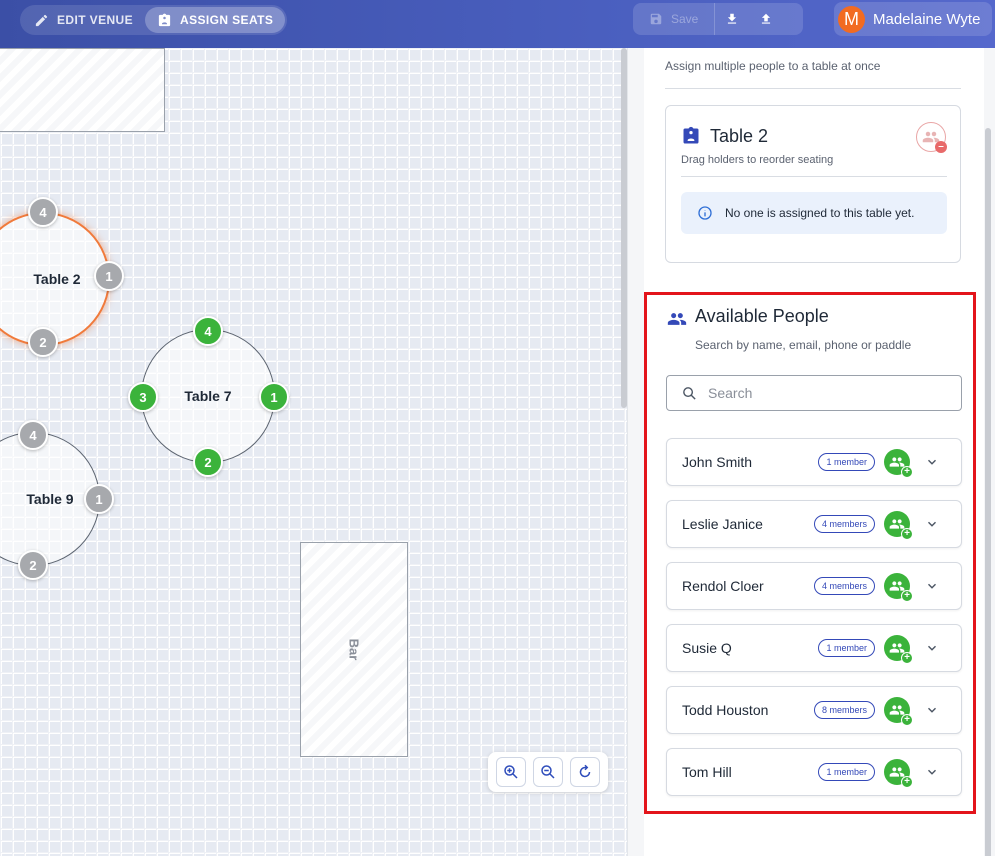 The height and width of the screenshot is (856, 995). I want to click on list-item: Susie Q 1 member +, so click(814, 648).